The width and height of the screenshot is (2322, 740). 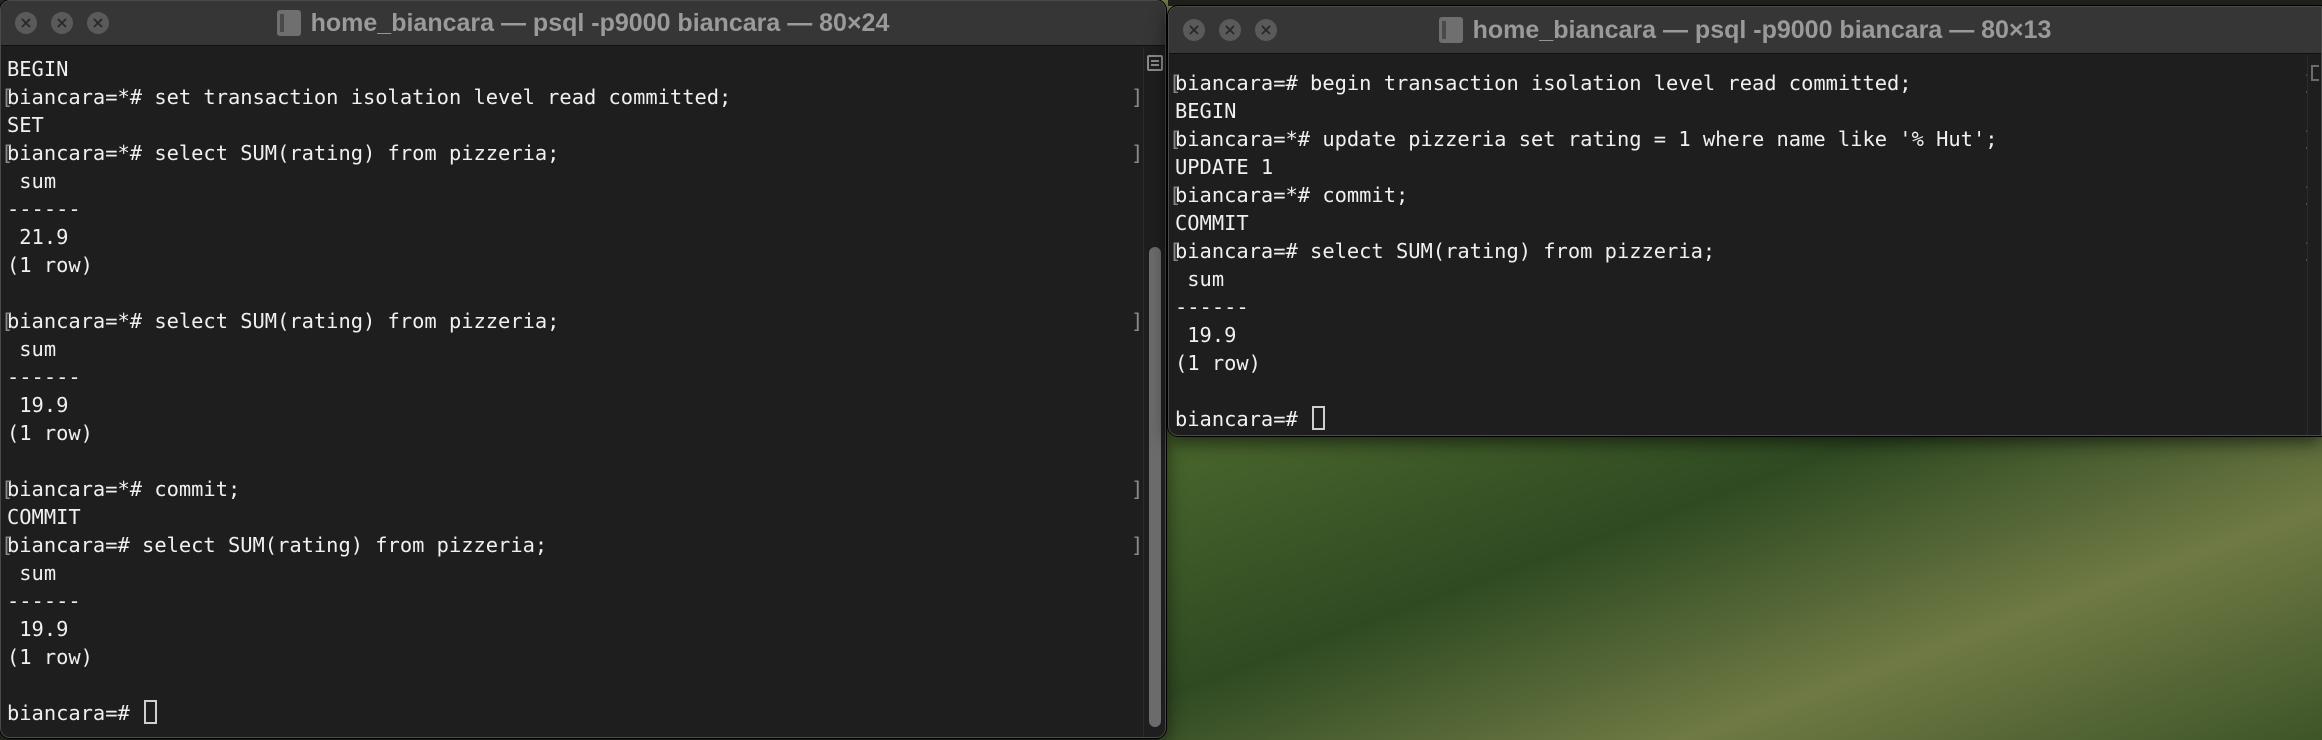 I want to click on output-line: 21.9, so click(x=38, y=237).